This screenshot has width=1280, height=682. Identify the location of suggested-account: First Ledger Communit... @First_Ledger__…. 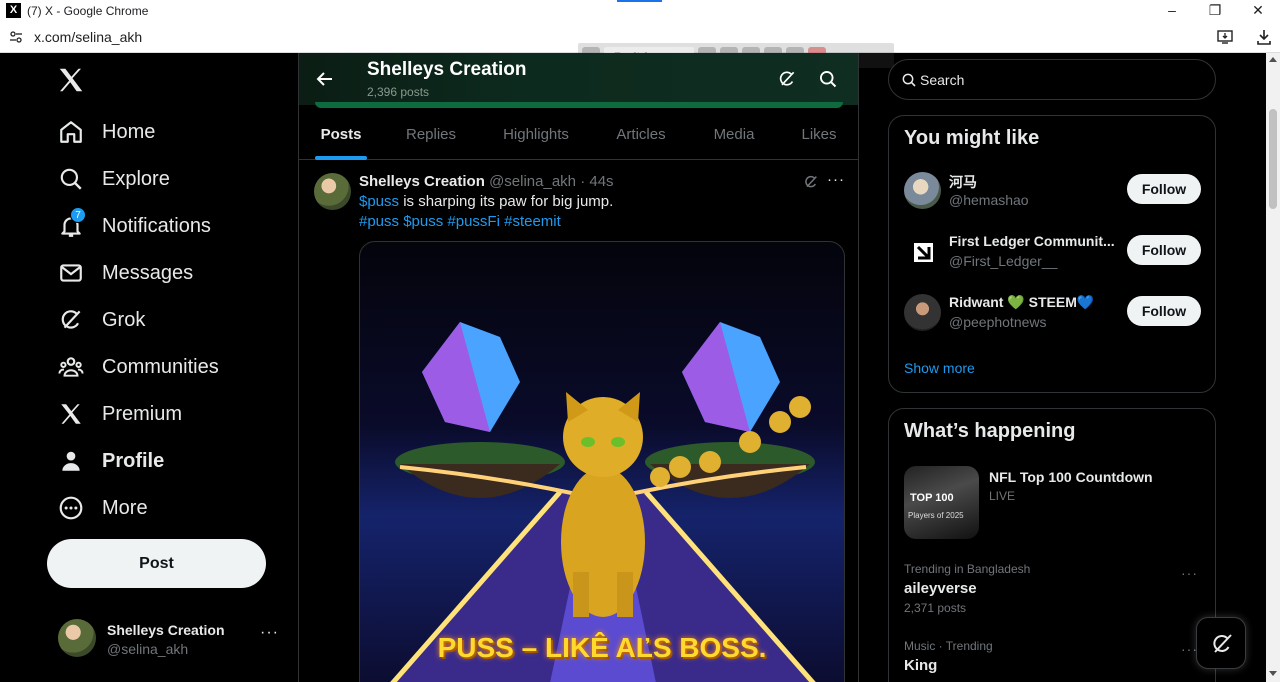
(1052, 253).